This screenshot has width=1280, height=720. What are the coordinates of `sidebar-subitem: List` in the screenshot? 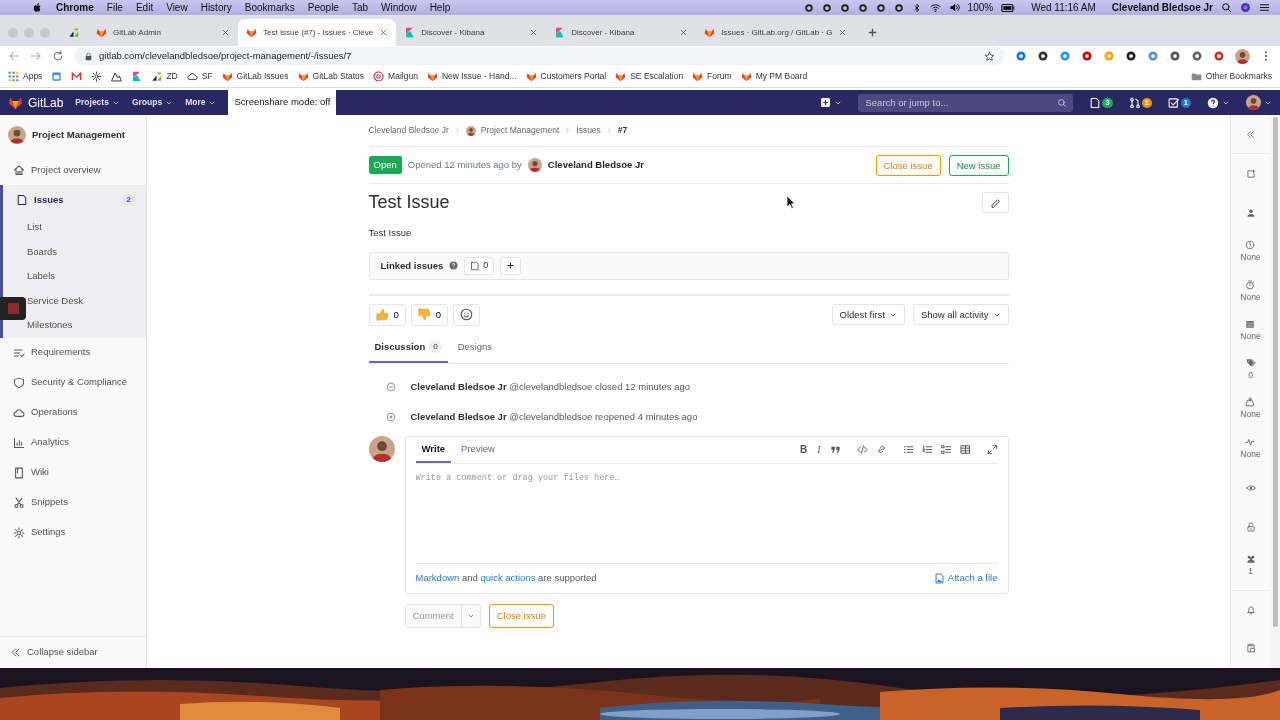 It's located at (86, 227).